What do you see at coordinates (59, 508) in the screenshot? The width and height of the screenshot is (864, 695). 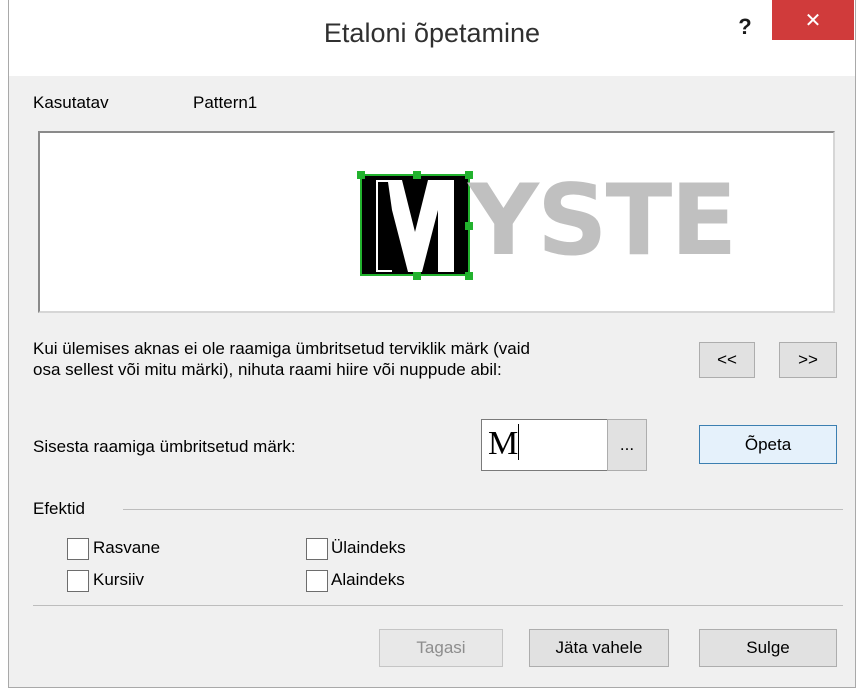 I see `effects-group-label: Efektid` at bounding box center [59, 508].